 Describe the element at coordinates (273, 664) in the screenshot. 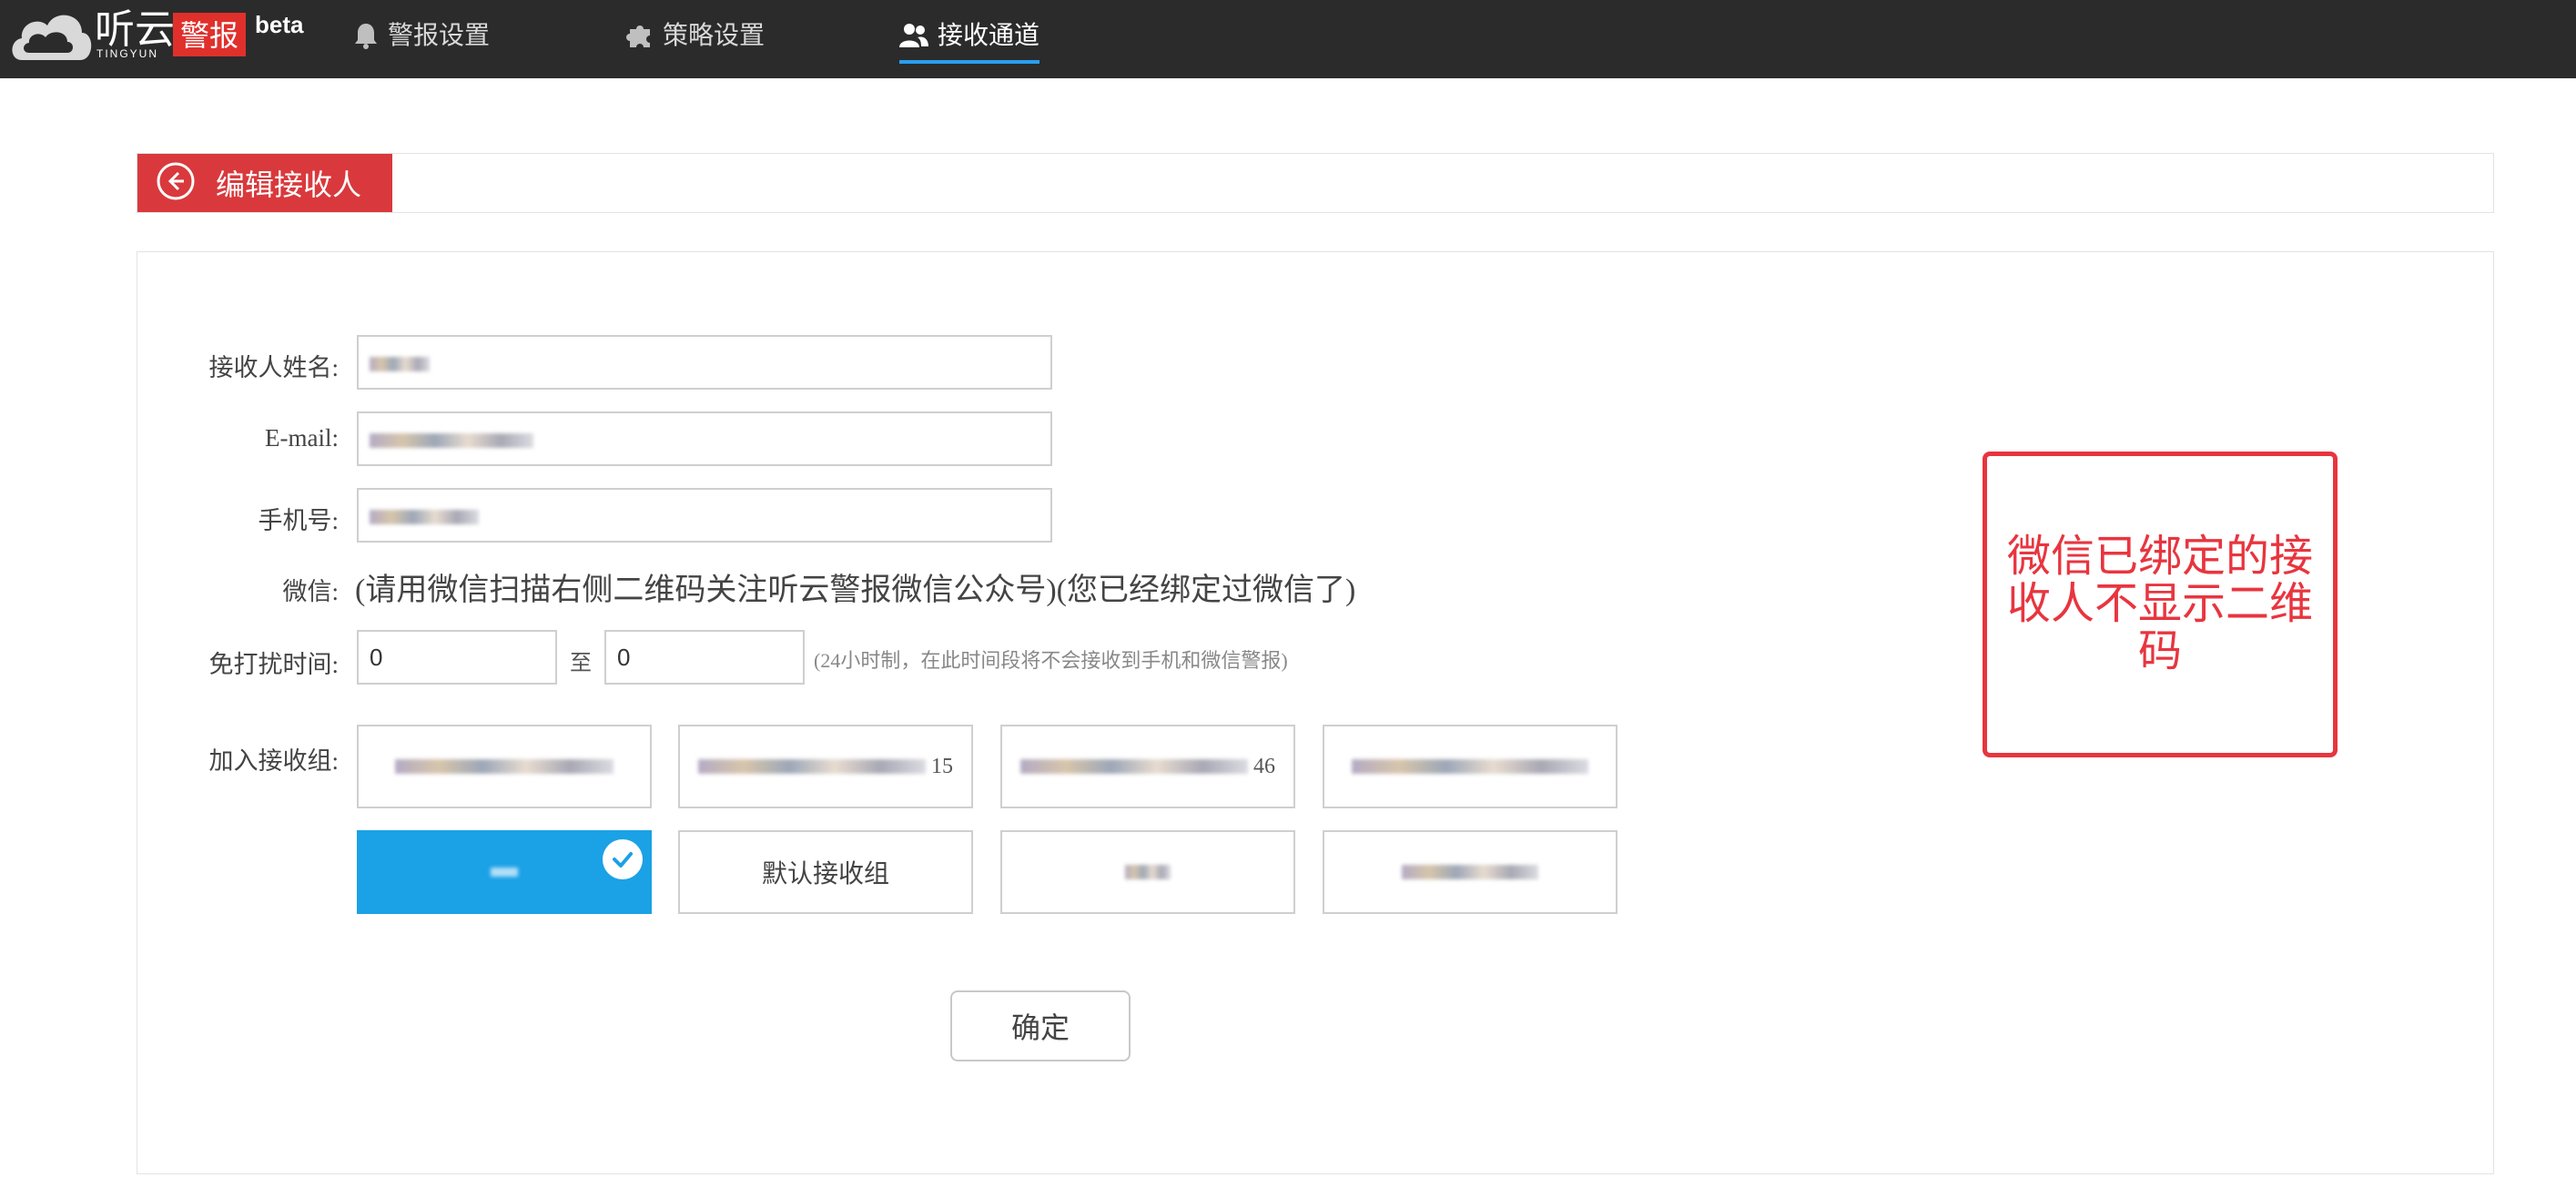

I see `dnd-label: 免打扰时间:` at that location.